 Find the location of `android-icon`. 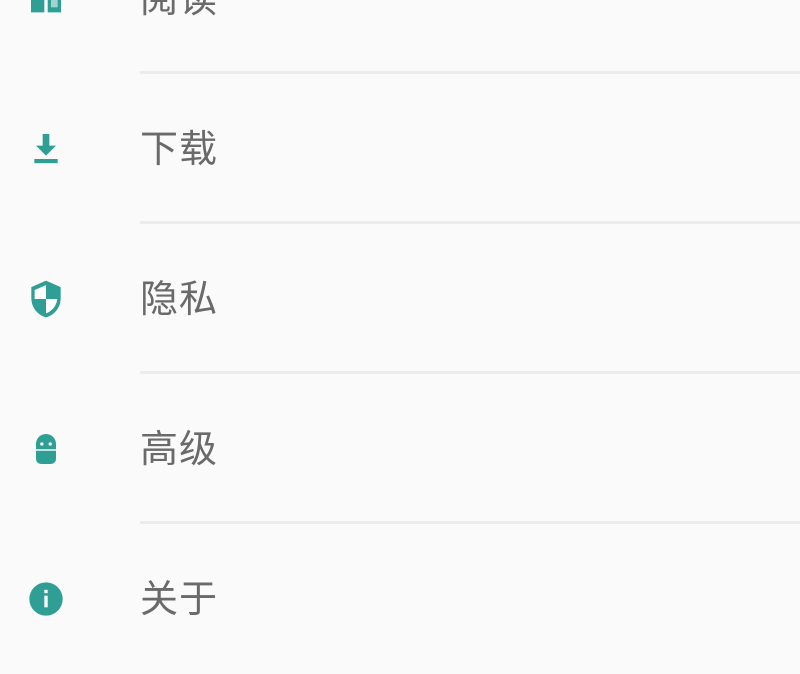

android-icon is located at coordinates (46, 449).